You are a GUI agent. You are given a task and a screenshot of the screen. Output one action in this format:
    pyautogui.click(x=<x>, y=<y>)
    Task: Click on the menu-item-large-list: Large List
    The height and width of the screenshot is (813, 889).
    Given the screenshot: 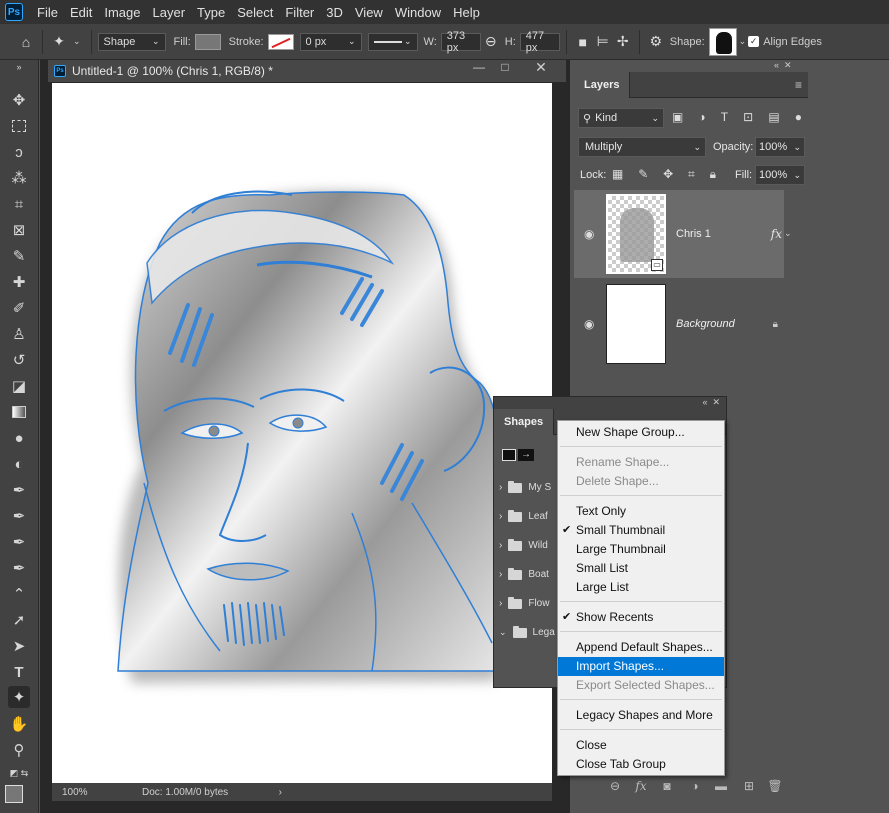 What is the action you would take?
    pyautogui.click(x=641, y=587)
    